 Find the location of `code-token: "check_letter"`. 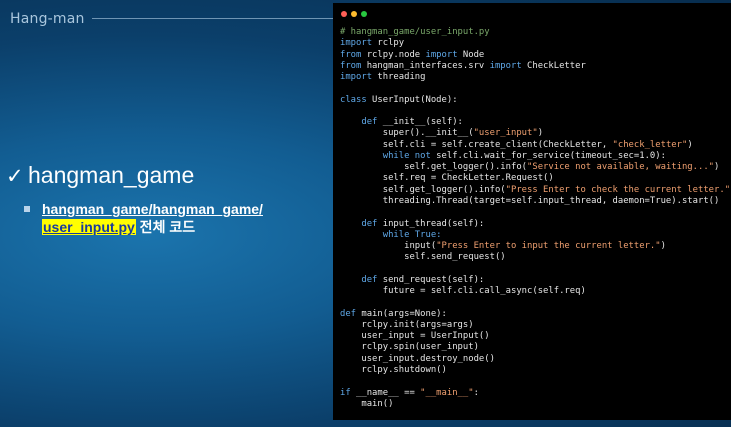

code-token: "check_letter" is located at coordinates (650, 144).